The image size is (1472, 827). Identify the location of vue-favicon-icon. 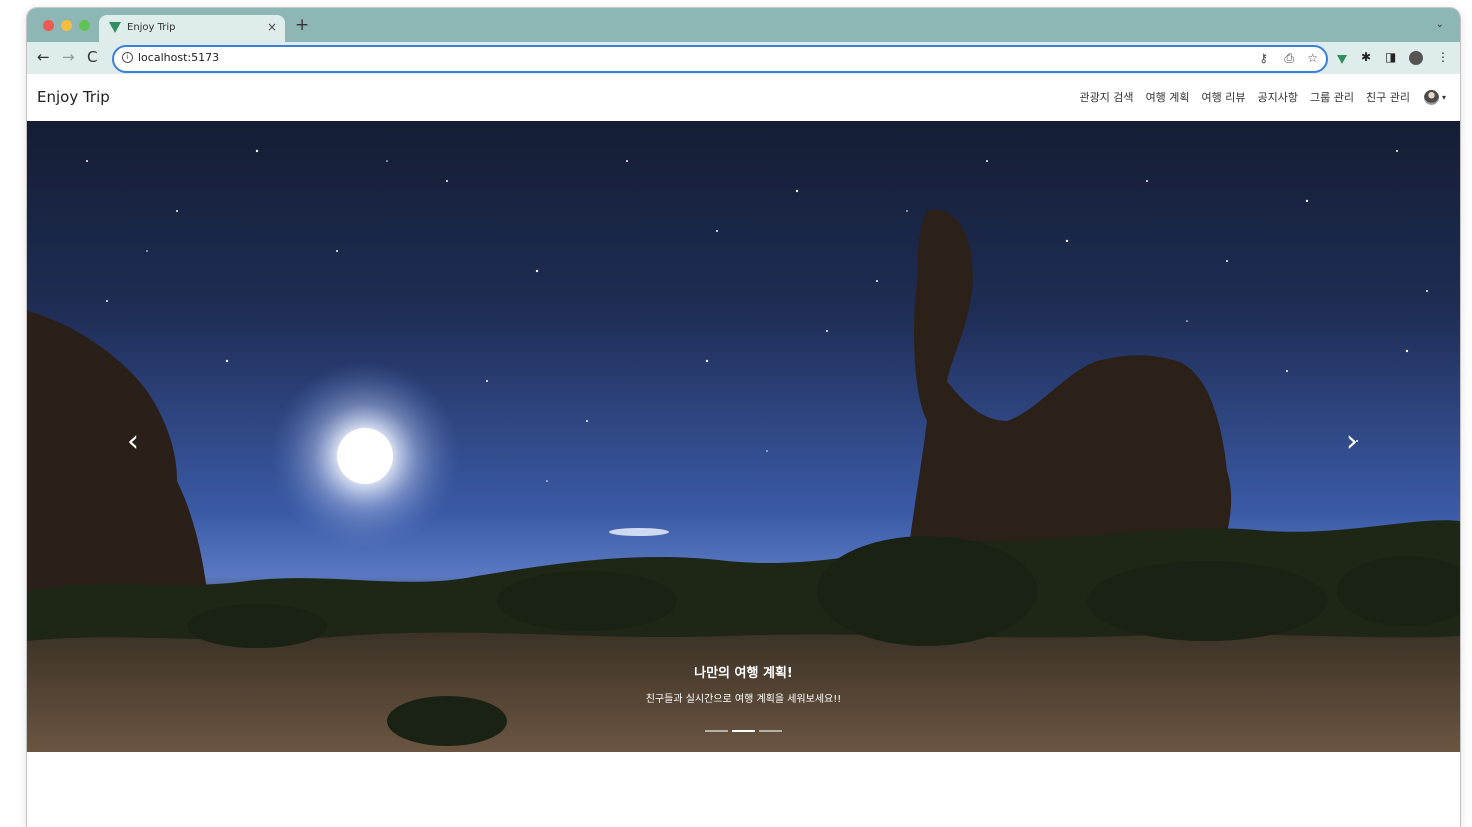
(115, 27).